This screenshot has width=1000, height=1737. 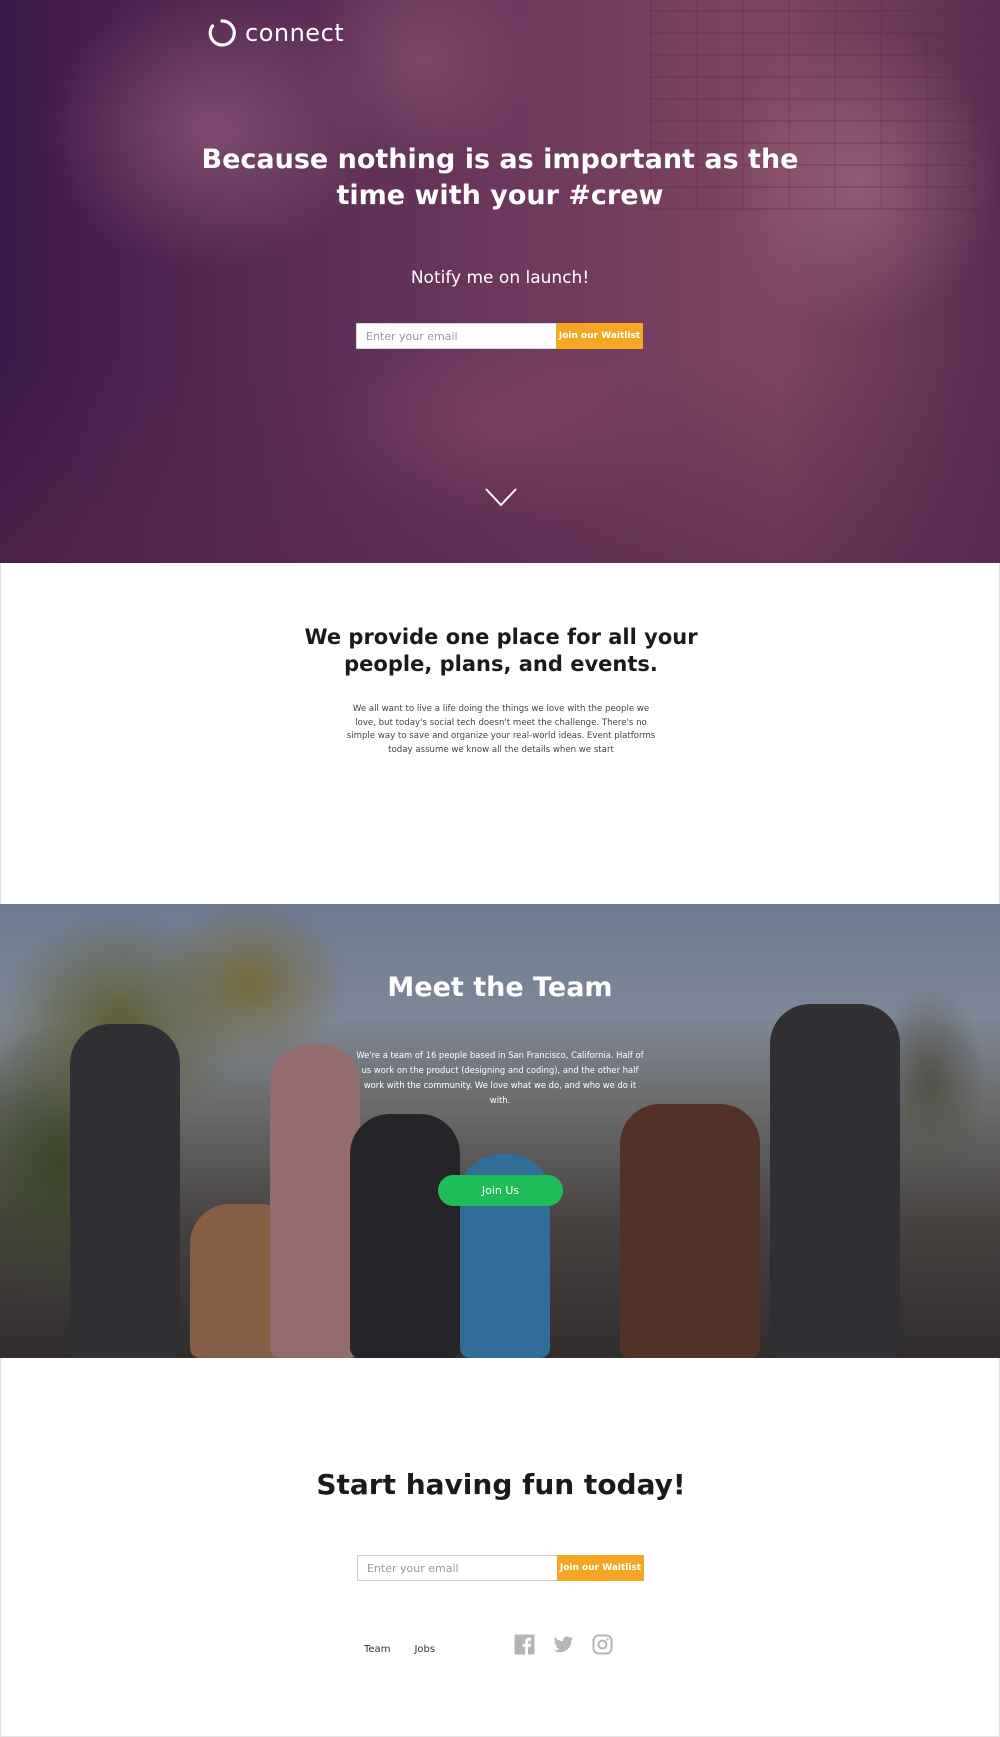 I want to click on footer-join-waitlist-button: Join our Waitlist, so click(x=600, y=1568).